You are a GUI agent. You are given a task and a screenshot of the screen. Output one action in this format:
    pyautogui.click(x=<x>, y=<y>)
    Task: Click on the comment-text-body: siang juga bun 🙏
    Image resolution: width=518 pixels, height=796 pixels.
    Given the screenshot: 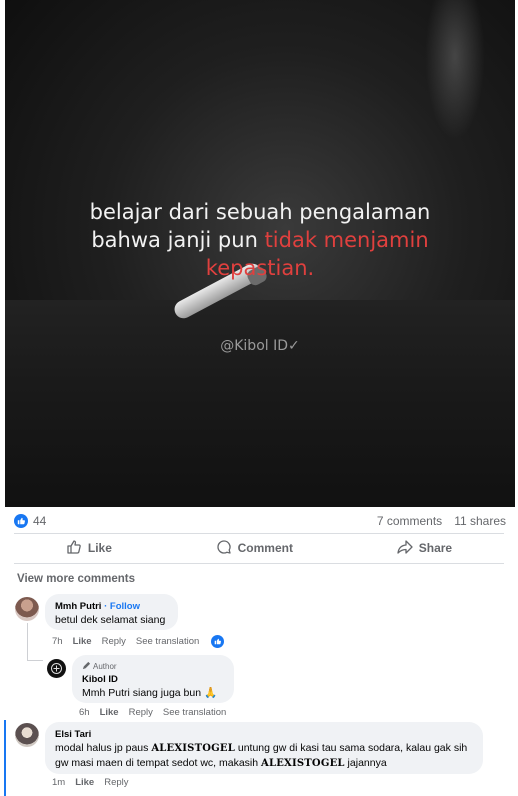 What is the action you would take?
    pyautogui.click(x=173, y=693)
    